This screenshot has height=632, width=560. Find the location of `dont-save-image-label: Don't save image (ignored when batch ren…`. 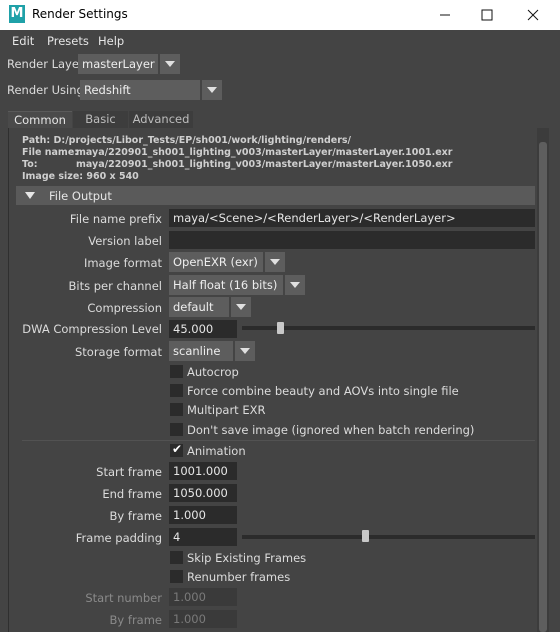

dont-save-image-label: Don't save image (ignored when batch ren… is located at coordinates (331, 430).